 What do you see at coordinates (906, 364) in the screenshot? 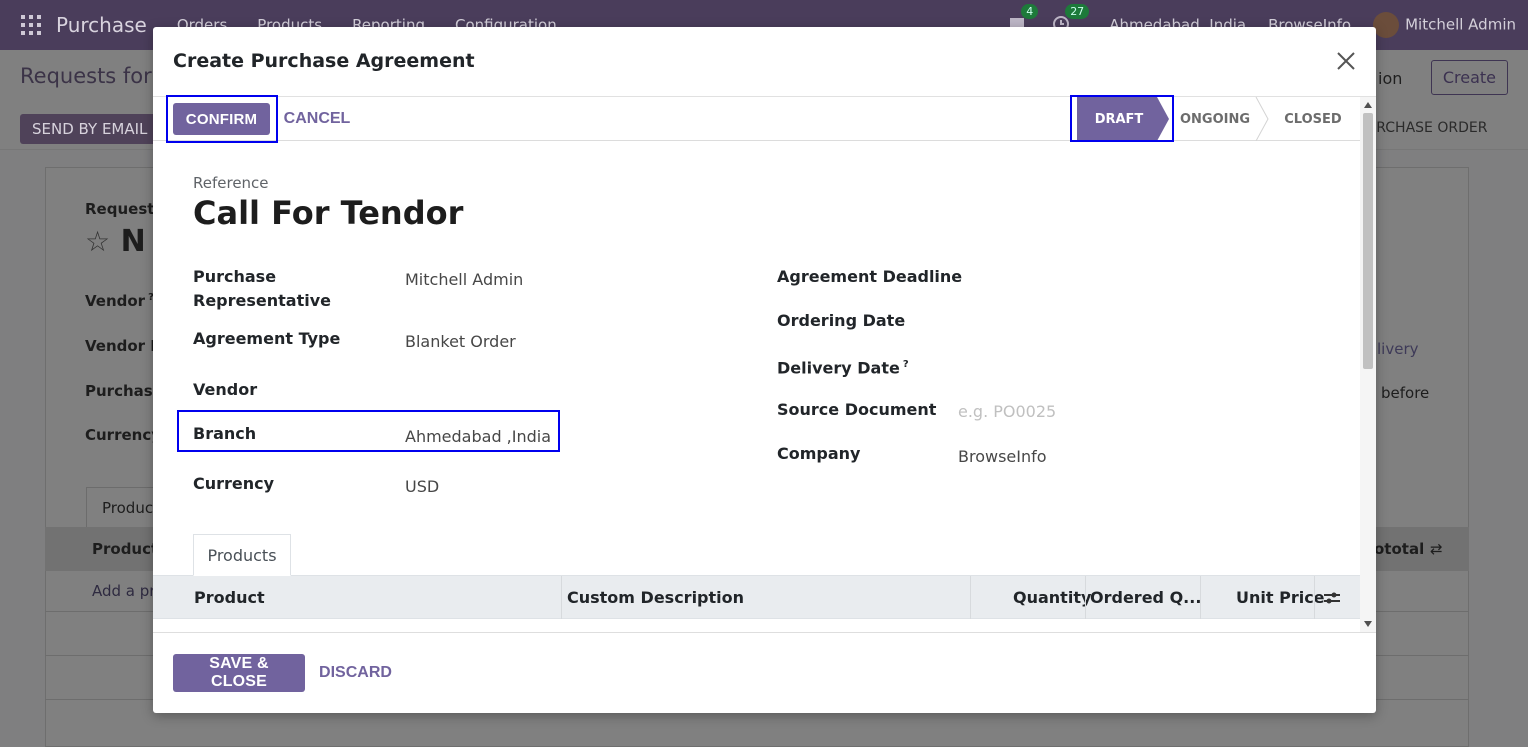
I see `help-icon: ?` at bounding box center [906, 364].